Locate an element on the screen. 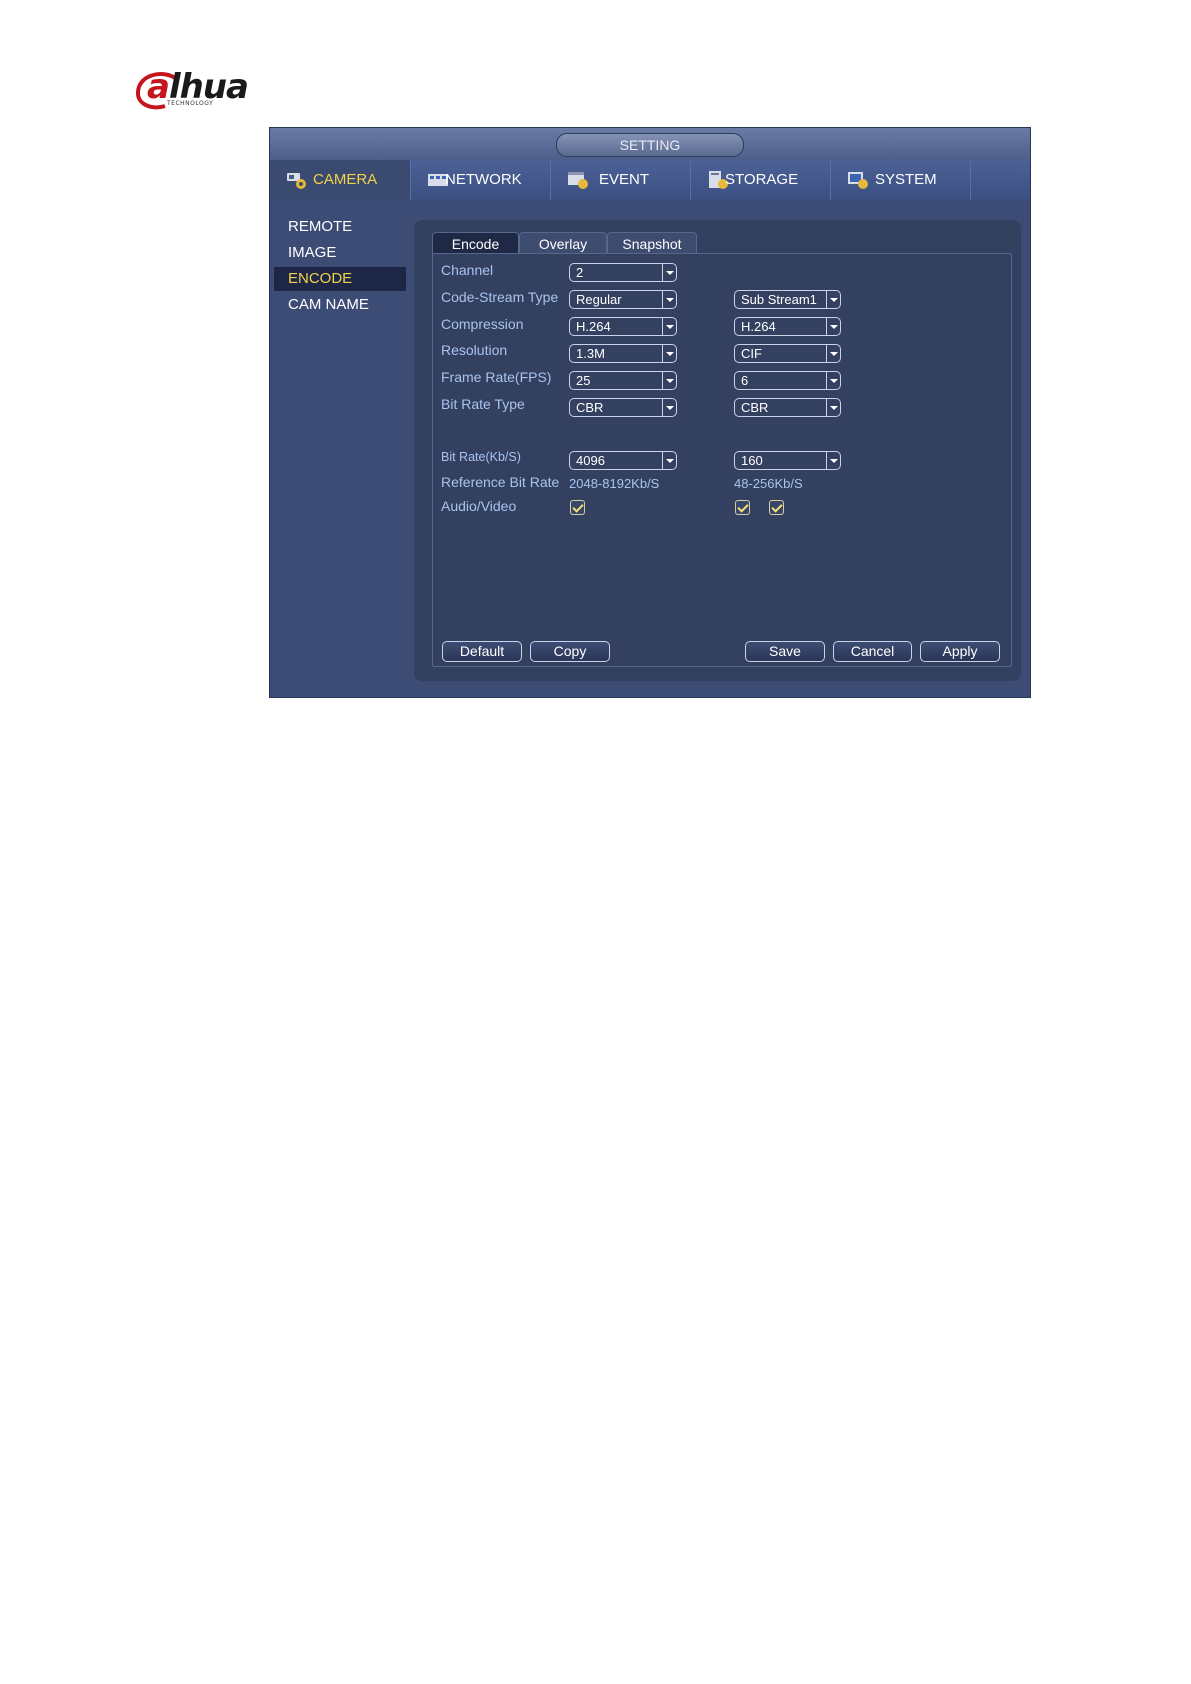 The height and width of the screenshot is (1684, 1191). code-stream-type-label: Code-Stream Type is located at coordinates (500, 297).